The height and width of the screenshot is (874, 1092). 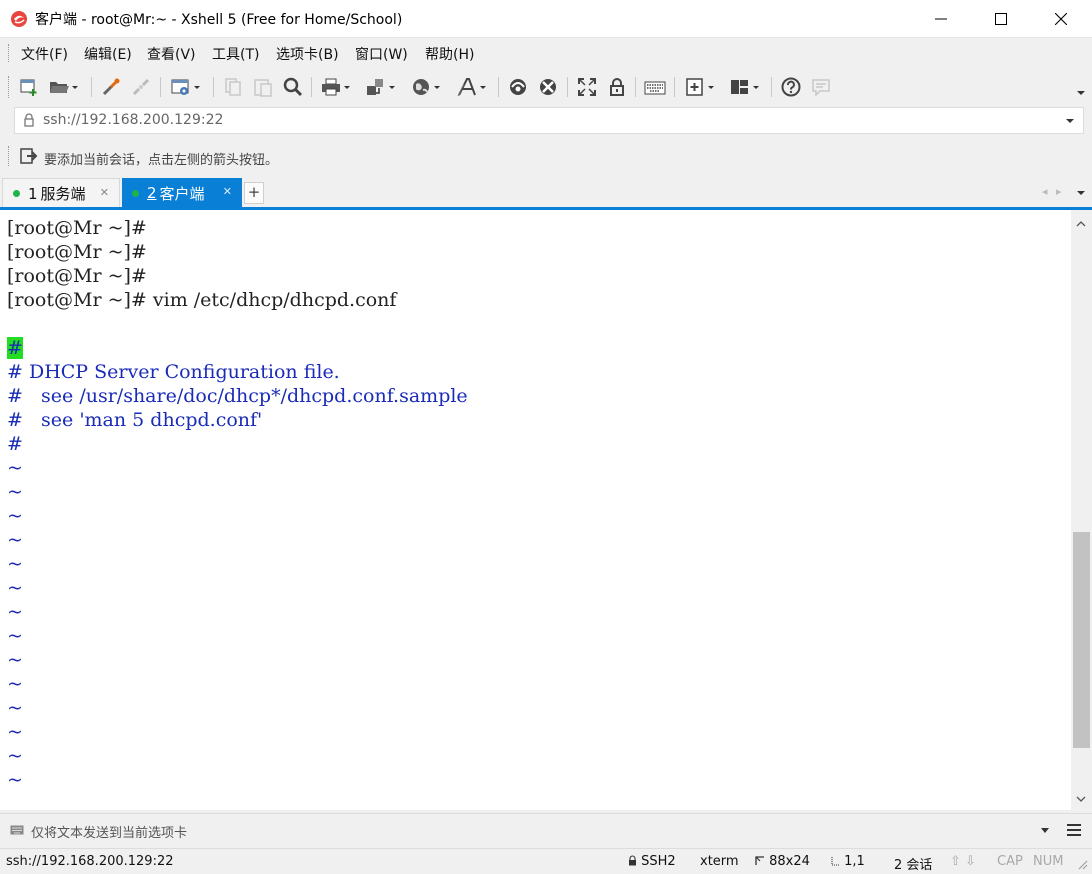 What do you see at coordinates (719, 861) in the screenshot?
I see `status-terminal-type: xterm` at bounding box center [719, 861].